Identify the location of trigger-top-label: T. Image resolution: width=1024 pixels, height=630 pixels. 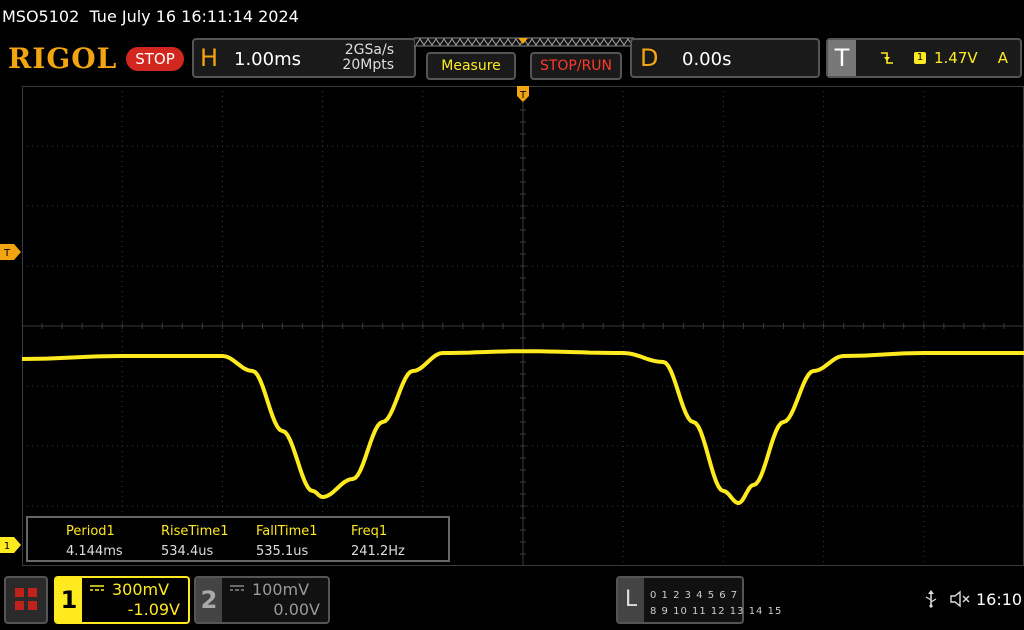
(523, 95).